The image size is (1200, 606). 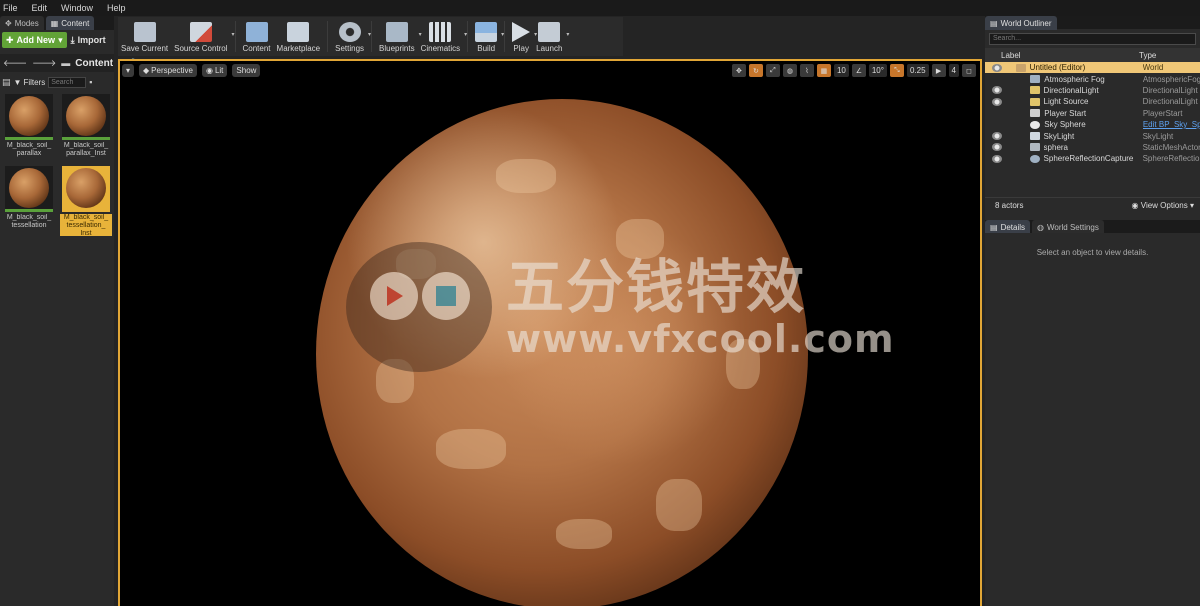 I want to click on outliner-row: sphera StaticMeshActor, so click(x=1092, y=147).